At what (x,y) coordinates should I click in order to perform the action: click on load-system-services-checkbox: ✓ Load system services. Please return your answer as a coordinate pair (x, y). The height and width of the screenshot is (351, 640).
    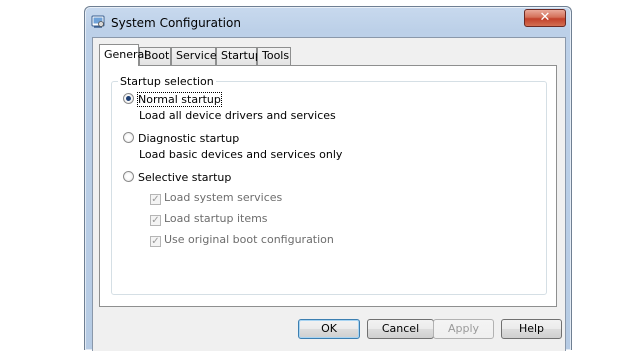
    Looking at the image, I should click on (216, 198).